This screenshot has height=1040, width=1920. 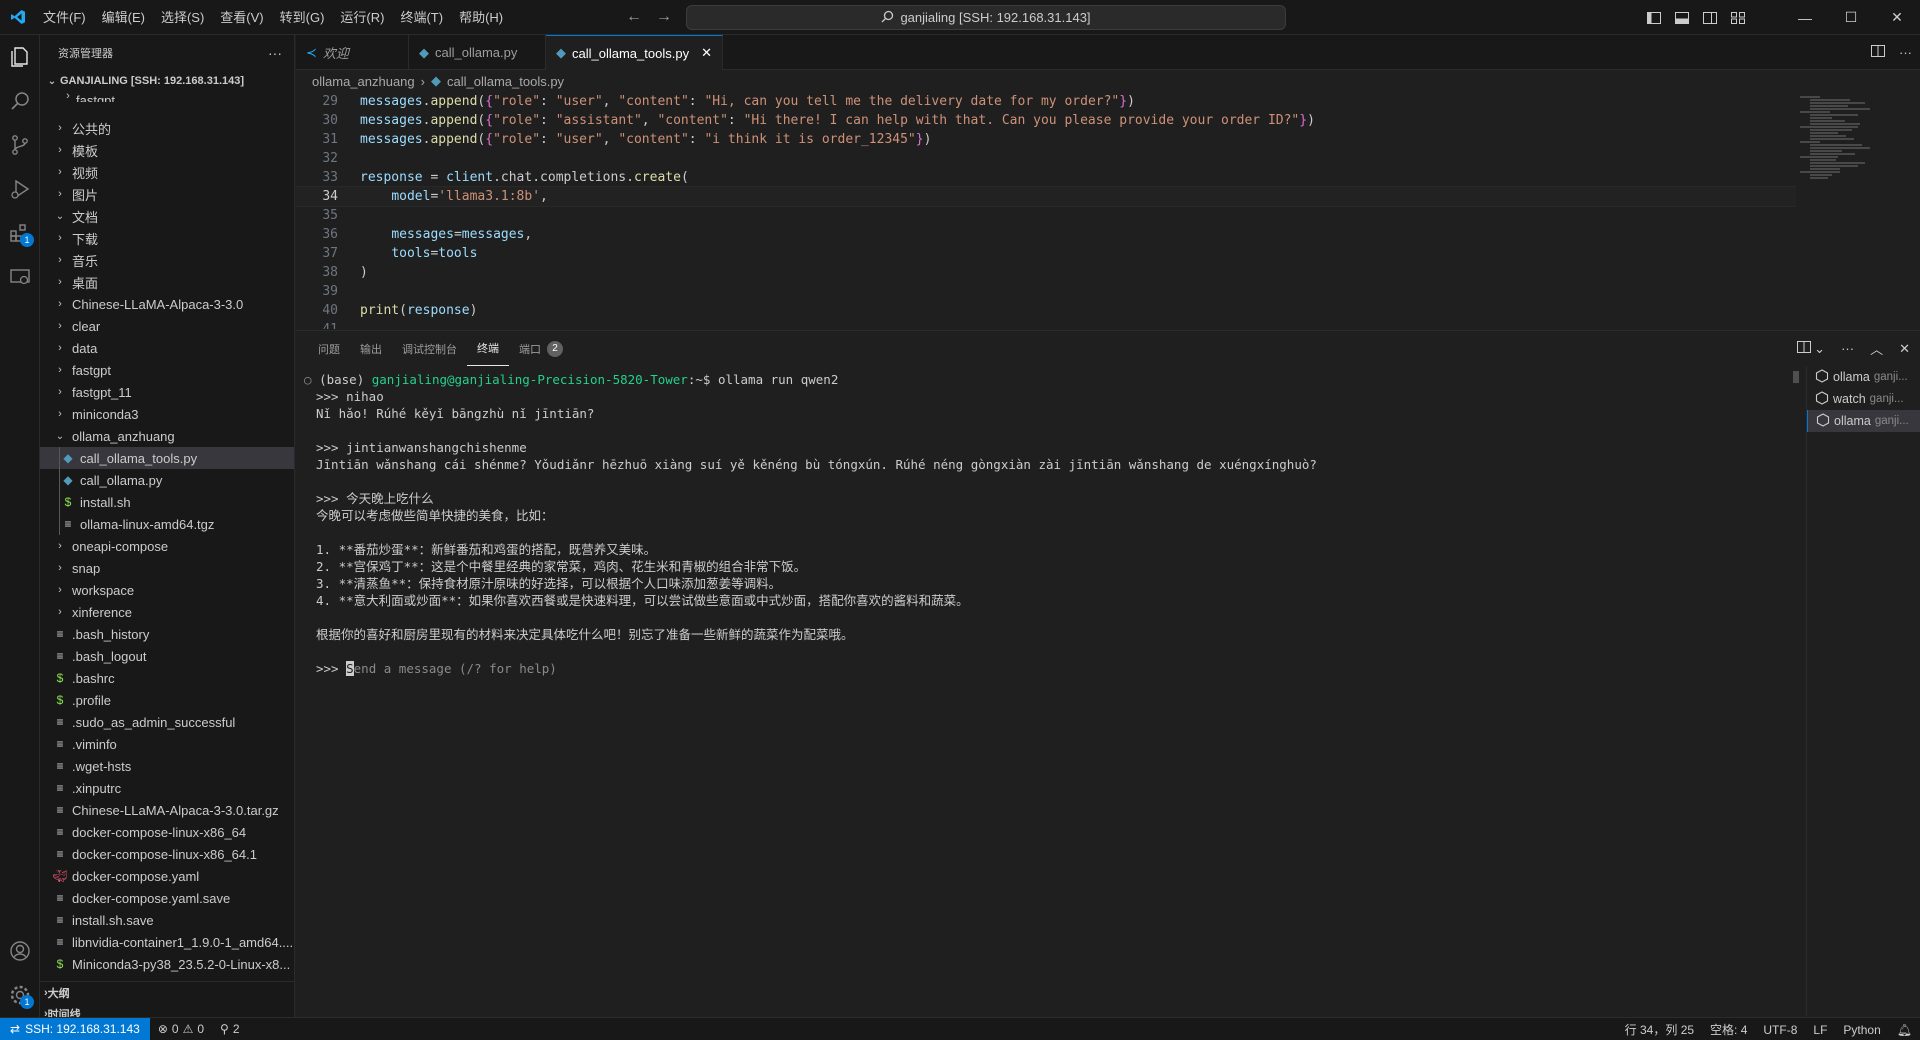 I want to click on menu-item: 选择(S), so click(x=182, y=17).